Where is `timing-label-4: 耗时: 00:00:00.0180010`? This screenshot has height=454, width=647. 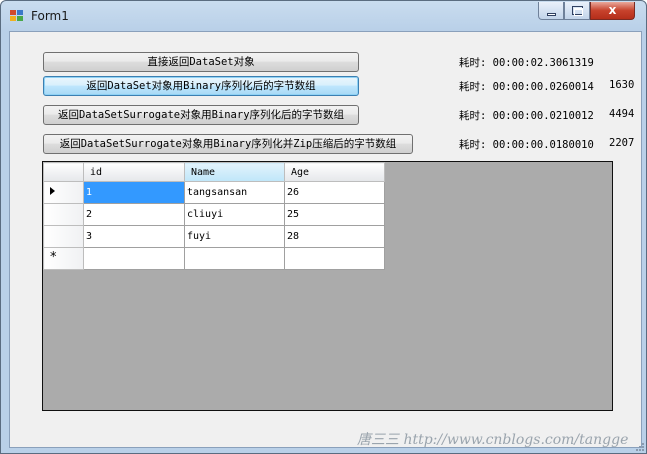 timing-label-4: 耗时: 00:00:00.0180010 is located at coordinates (526, 145).